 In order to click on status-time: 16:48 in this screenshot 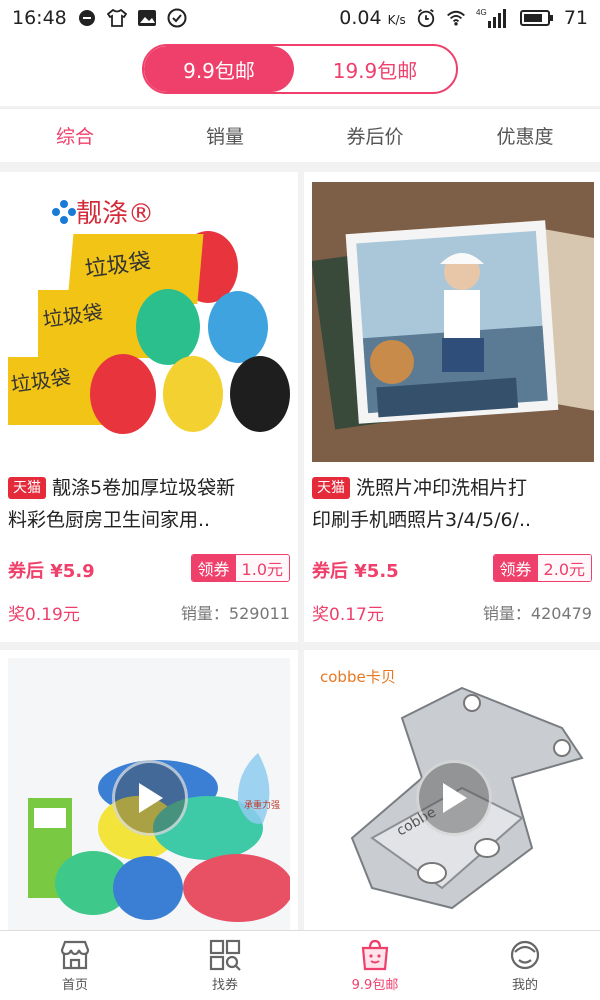, I will do `click(39, 18)`.